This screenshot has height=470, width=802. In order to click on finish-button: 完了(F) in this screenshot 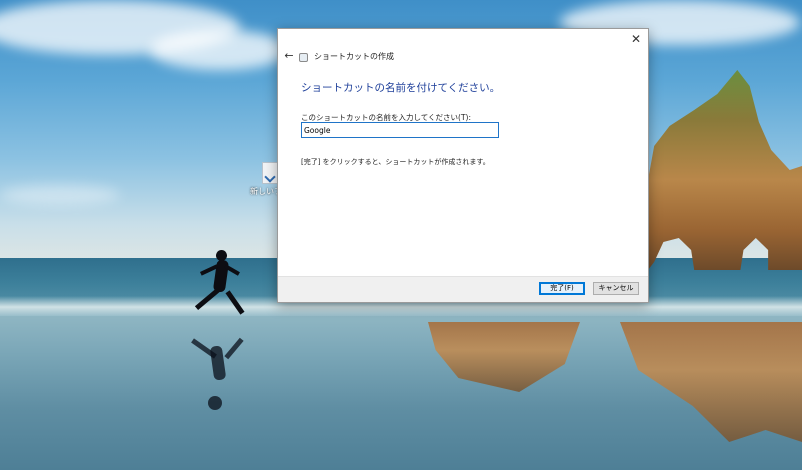, I will do `click(562, 288)`.